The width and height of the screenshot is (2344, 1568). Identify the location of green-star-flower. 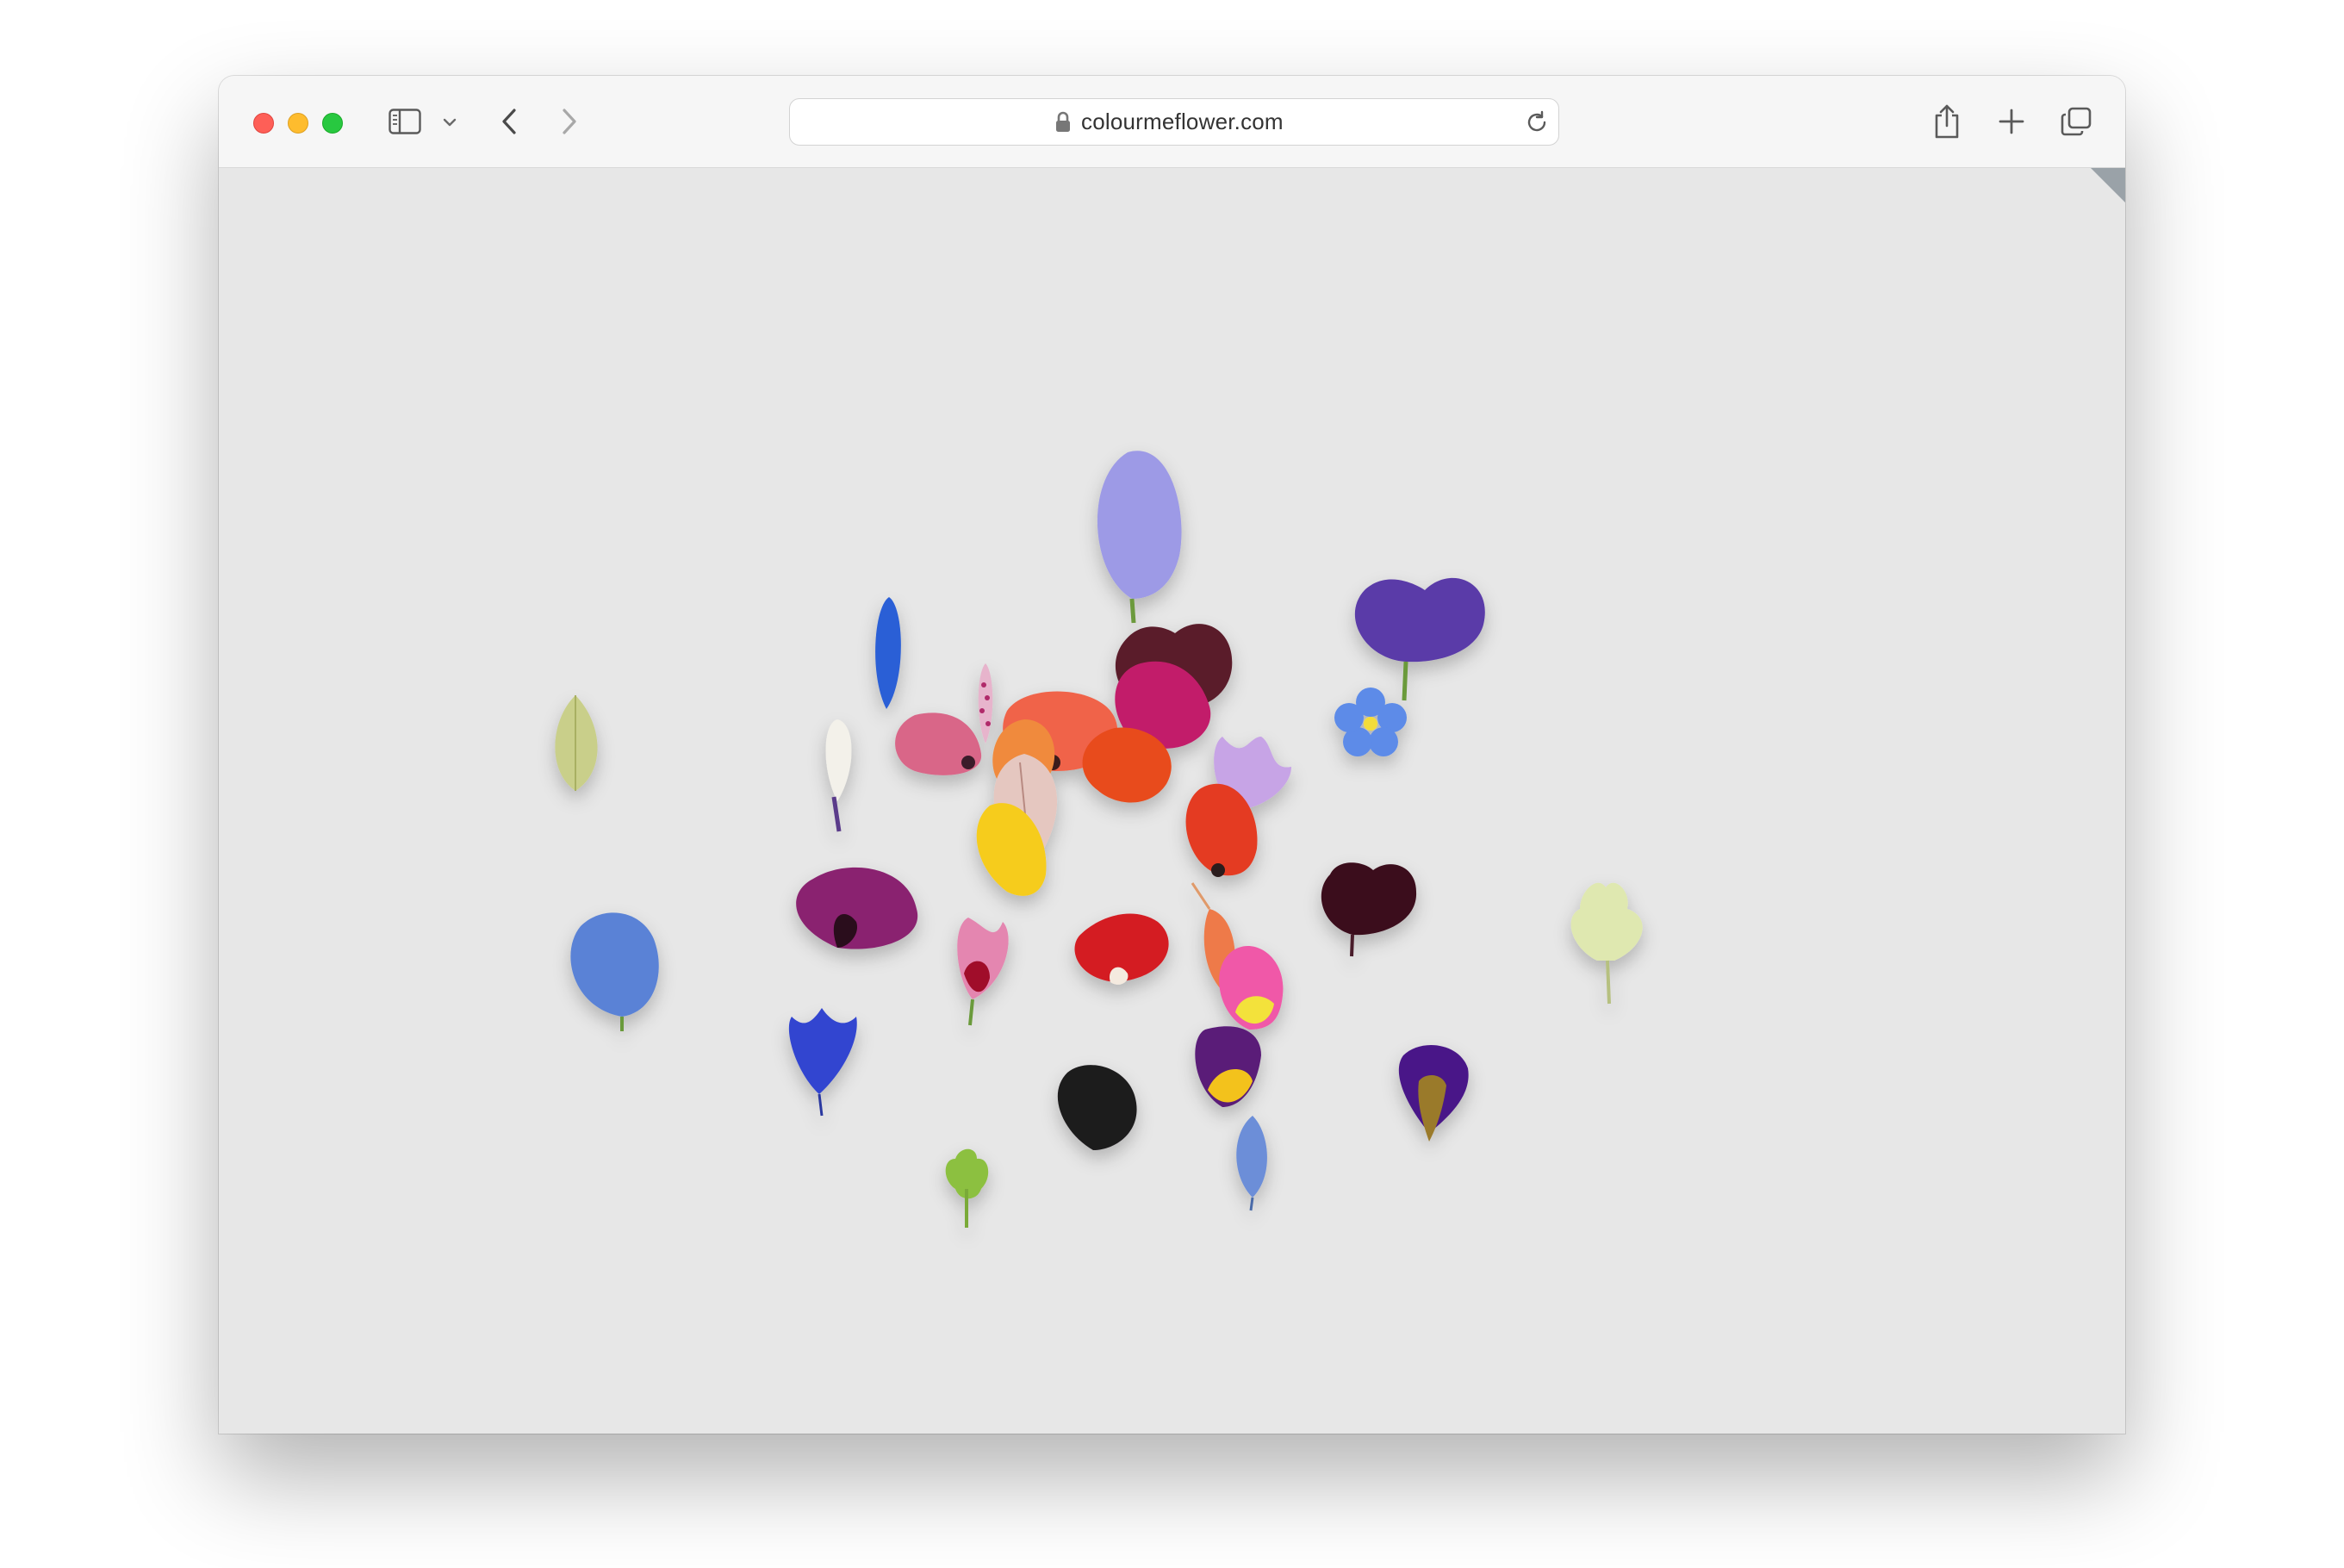
(967, 1188).